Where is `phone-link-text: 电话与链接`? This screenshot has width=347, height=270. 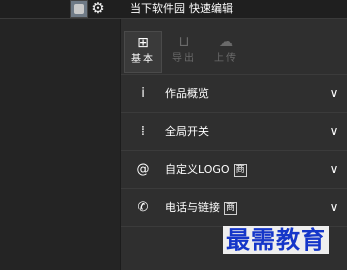 phone-link-text: 电话与链接 is located at coordinates (192, 207).